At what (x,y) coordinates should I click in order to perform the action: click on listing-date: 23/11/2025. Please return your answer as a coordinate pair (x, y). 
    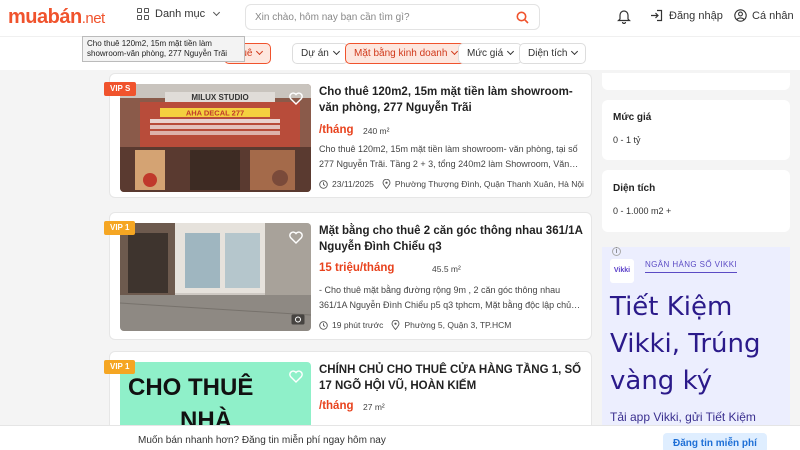
    Looking at the image, I should click on (353, 184).